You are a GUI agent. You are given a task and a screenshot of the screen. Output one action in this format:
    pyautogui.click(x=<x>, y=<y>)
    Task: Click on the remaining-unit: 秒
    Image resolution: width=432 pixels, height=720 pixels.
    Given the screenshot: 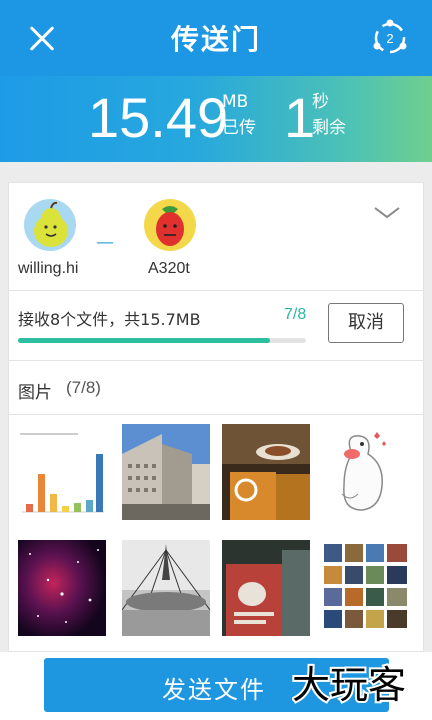 What is the action you would take?
    pyautogui.click(x=320, y=102)
    